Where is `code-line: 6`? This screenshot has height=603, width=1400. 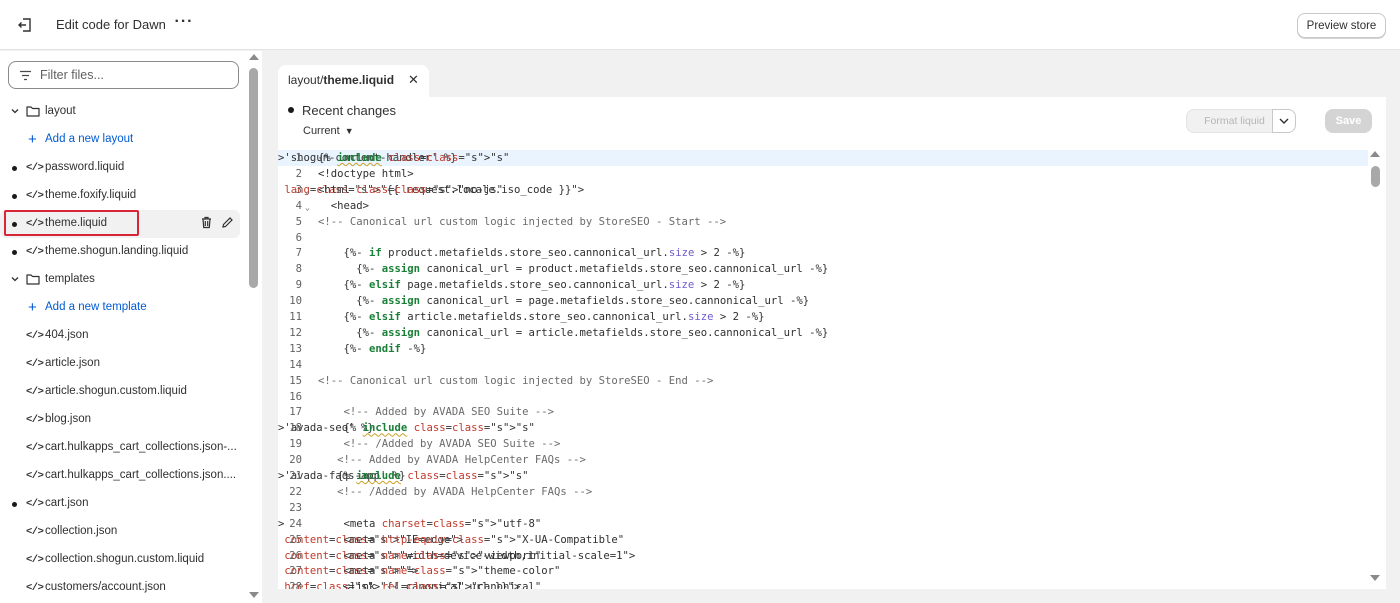
code-line: 6 is located at coordinates (823, 238).